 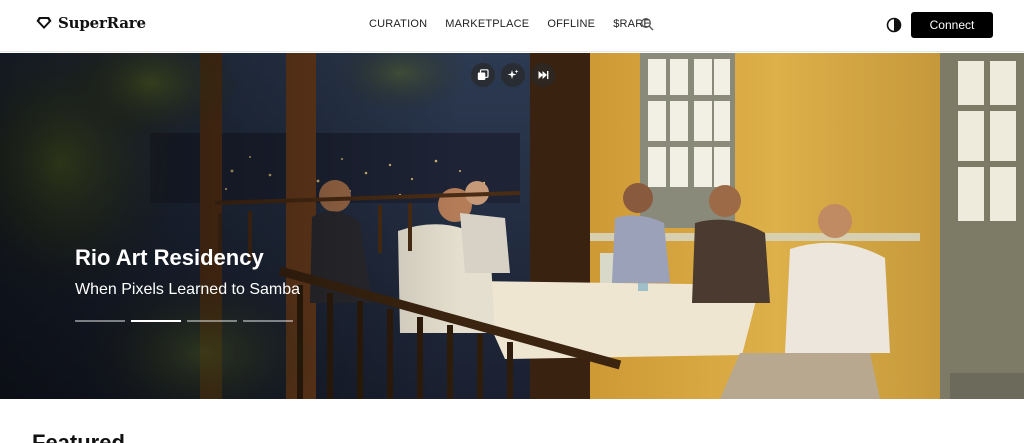 I want to click on section-title-featured: Featured, so click(x=78, y=436).